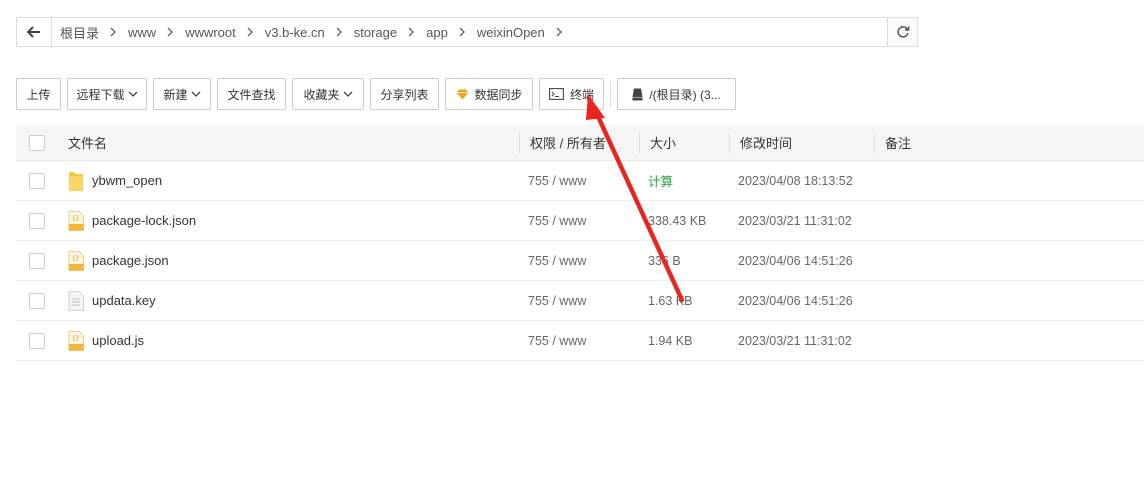 The width and height of the screenshot is (1144, 482). Describe the element at coordinates (766, 143) in the screenshot. I see `header-mtime-label: 修改时间` at that location.